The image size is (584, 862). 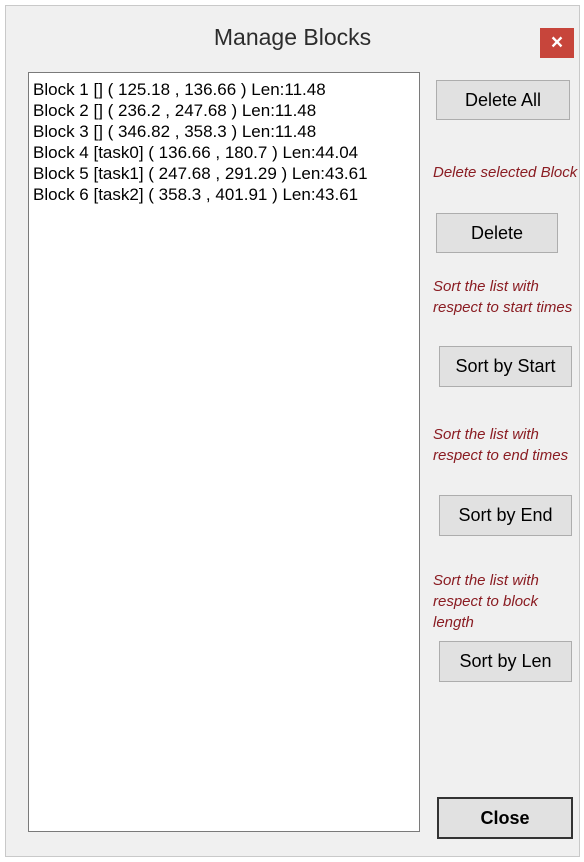 What do you see at coordinates (505, 515) in the screenshot?
I see `sort-by-end-button: Sort by End` at bounding box center [505, 515].